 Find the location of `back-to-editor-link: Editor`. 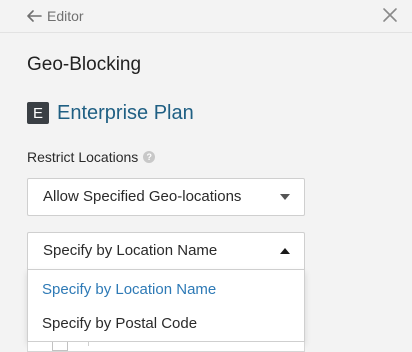

back-to-editor-link: Editor is located at coordinates (55, 16).